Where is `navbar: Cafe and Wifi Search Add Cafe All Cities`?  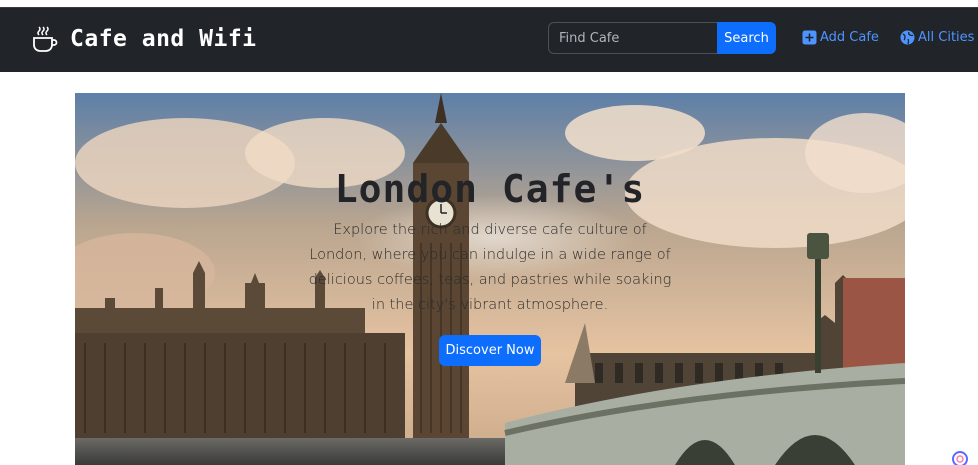 navbar: Cafe and Wifi Search Add Cafe All Cities is located at coordinates (489, 40).